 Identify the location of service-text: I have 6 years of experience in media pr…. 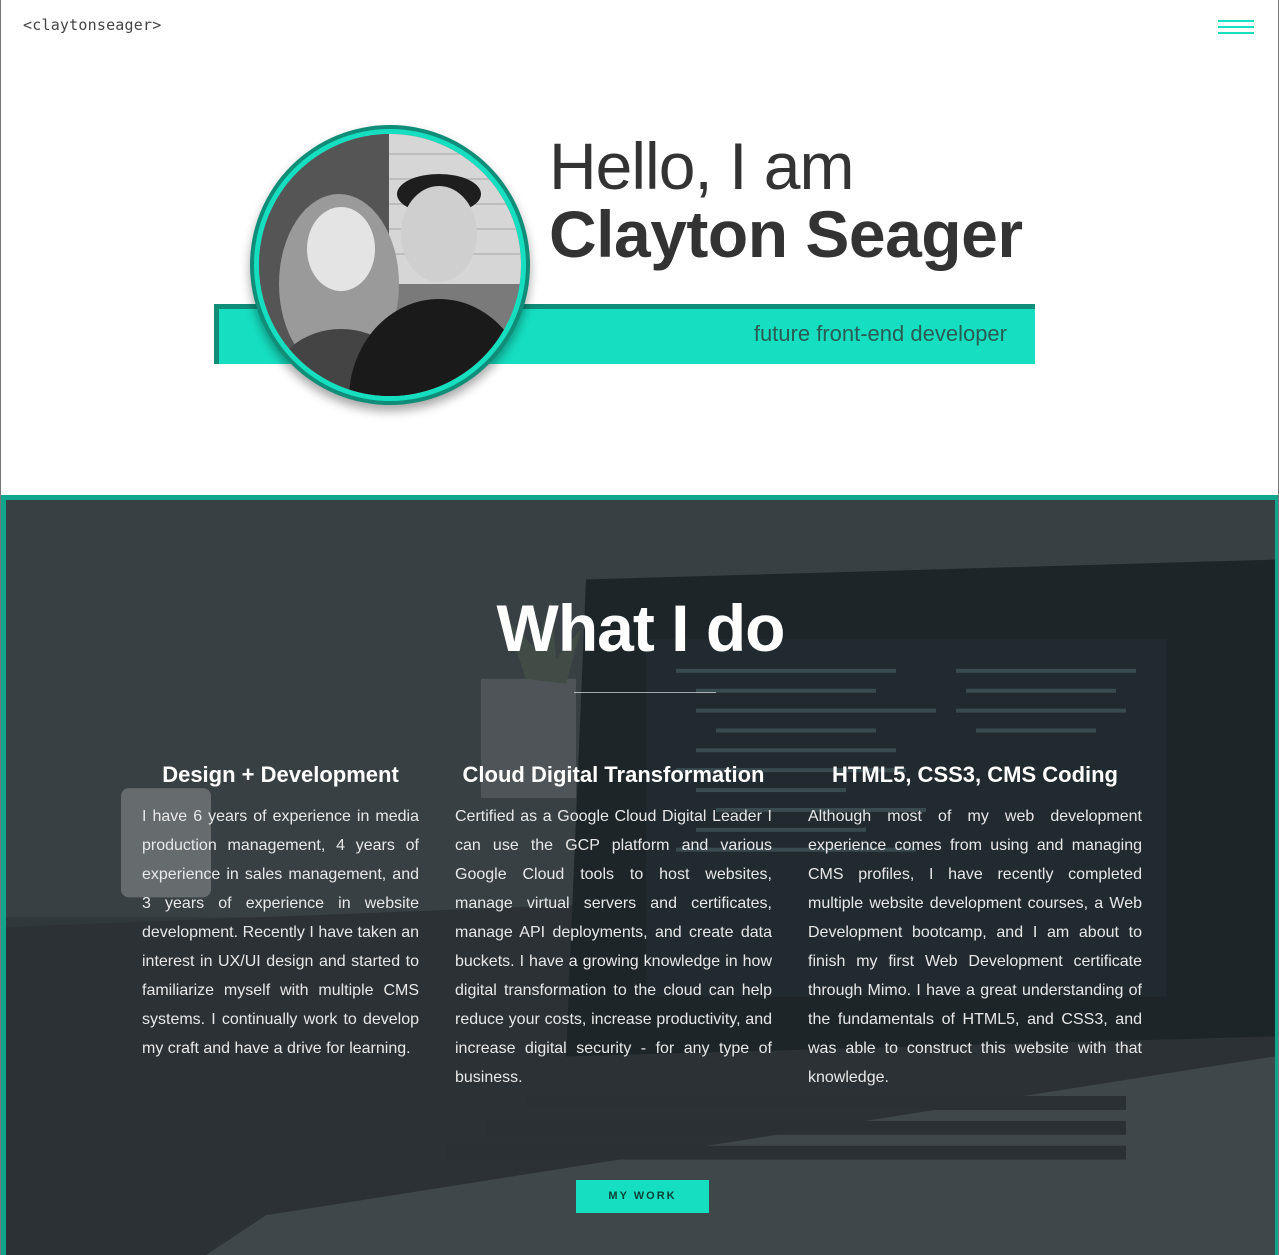
(280, 932).